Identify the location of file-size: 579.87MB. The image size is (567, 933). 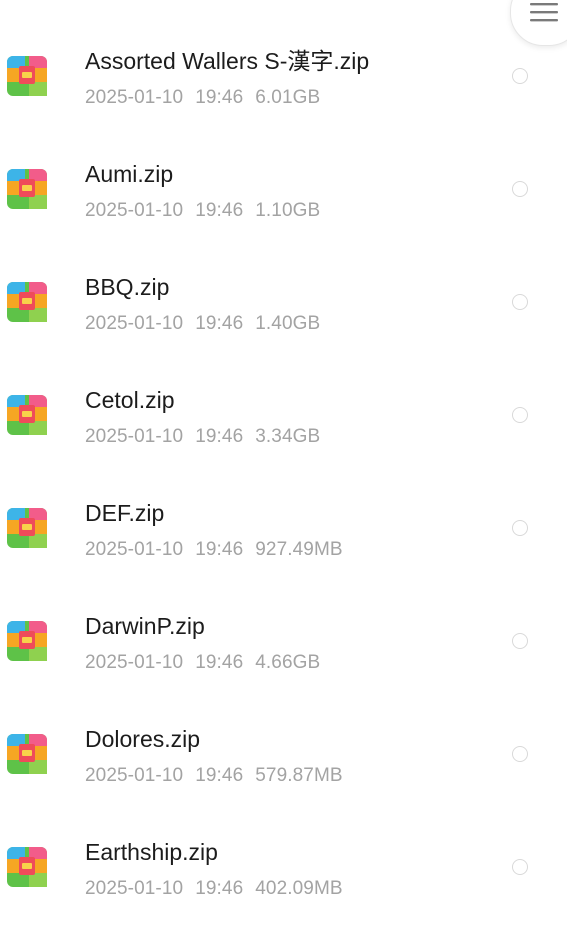
(299, 775).